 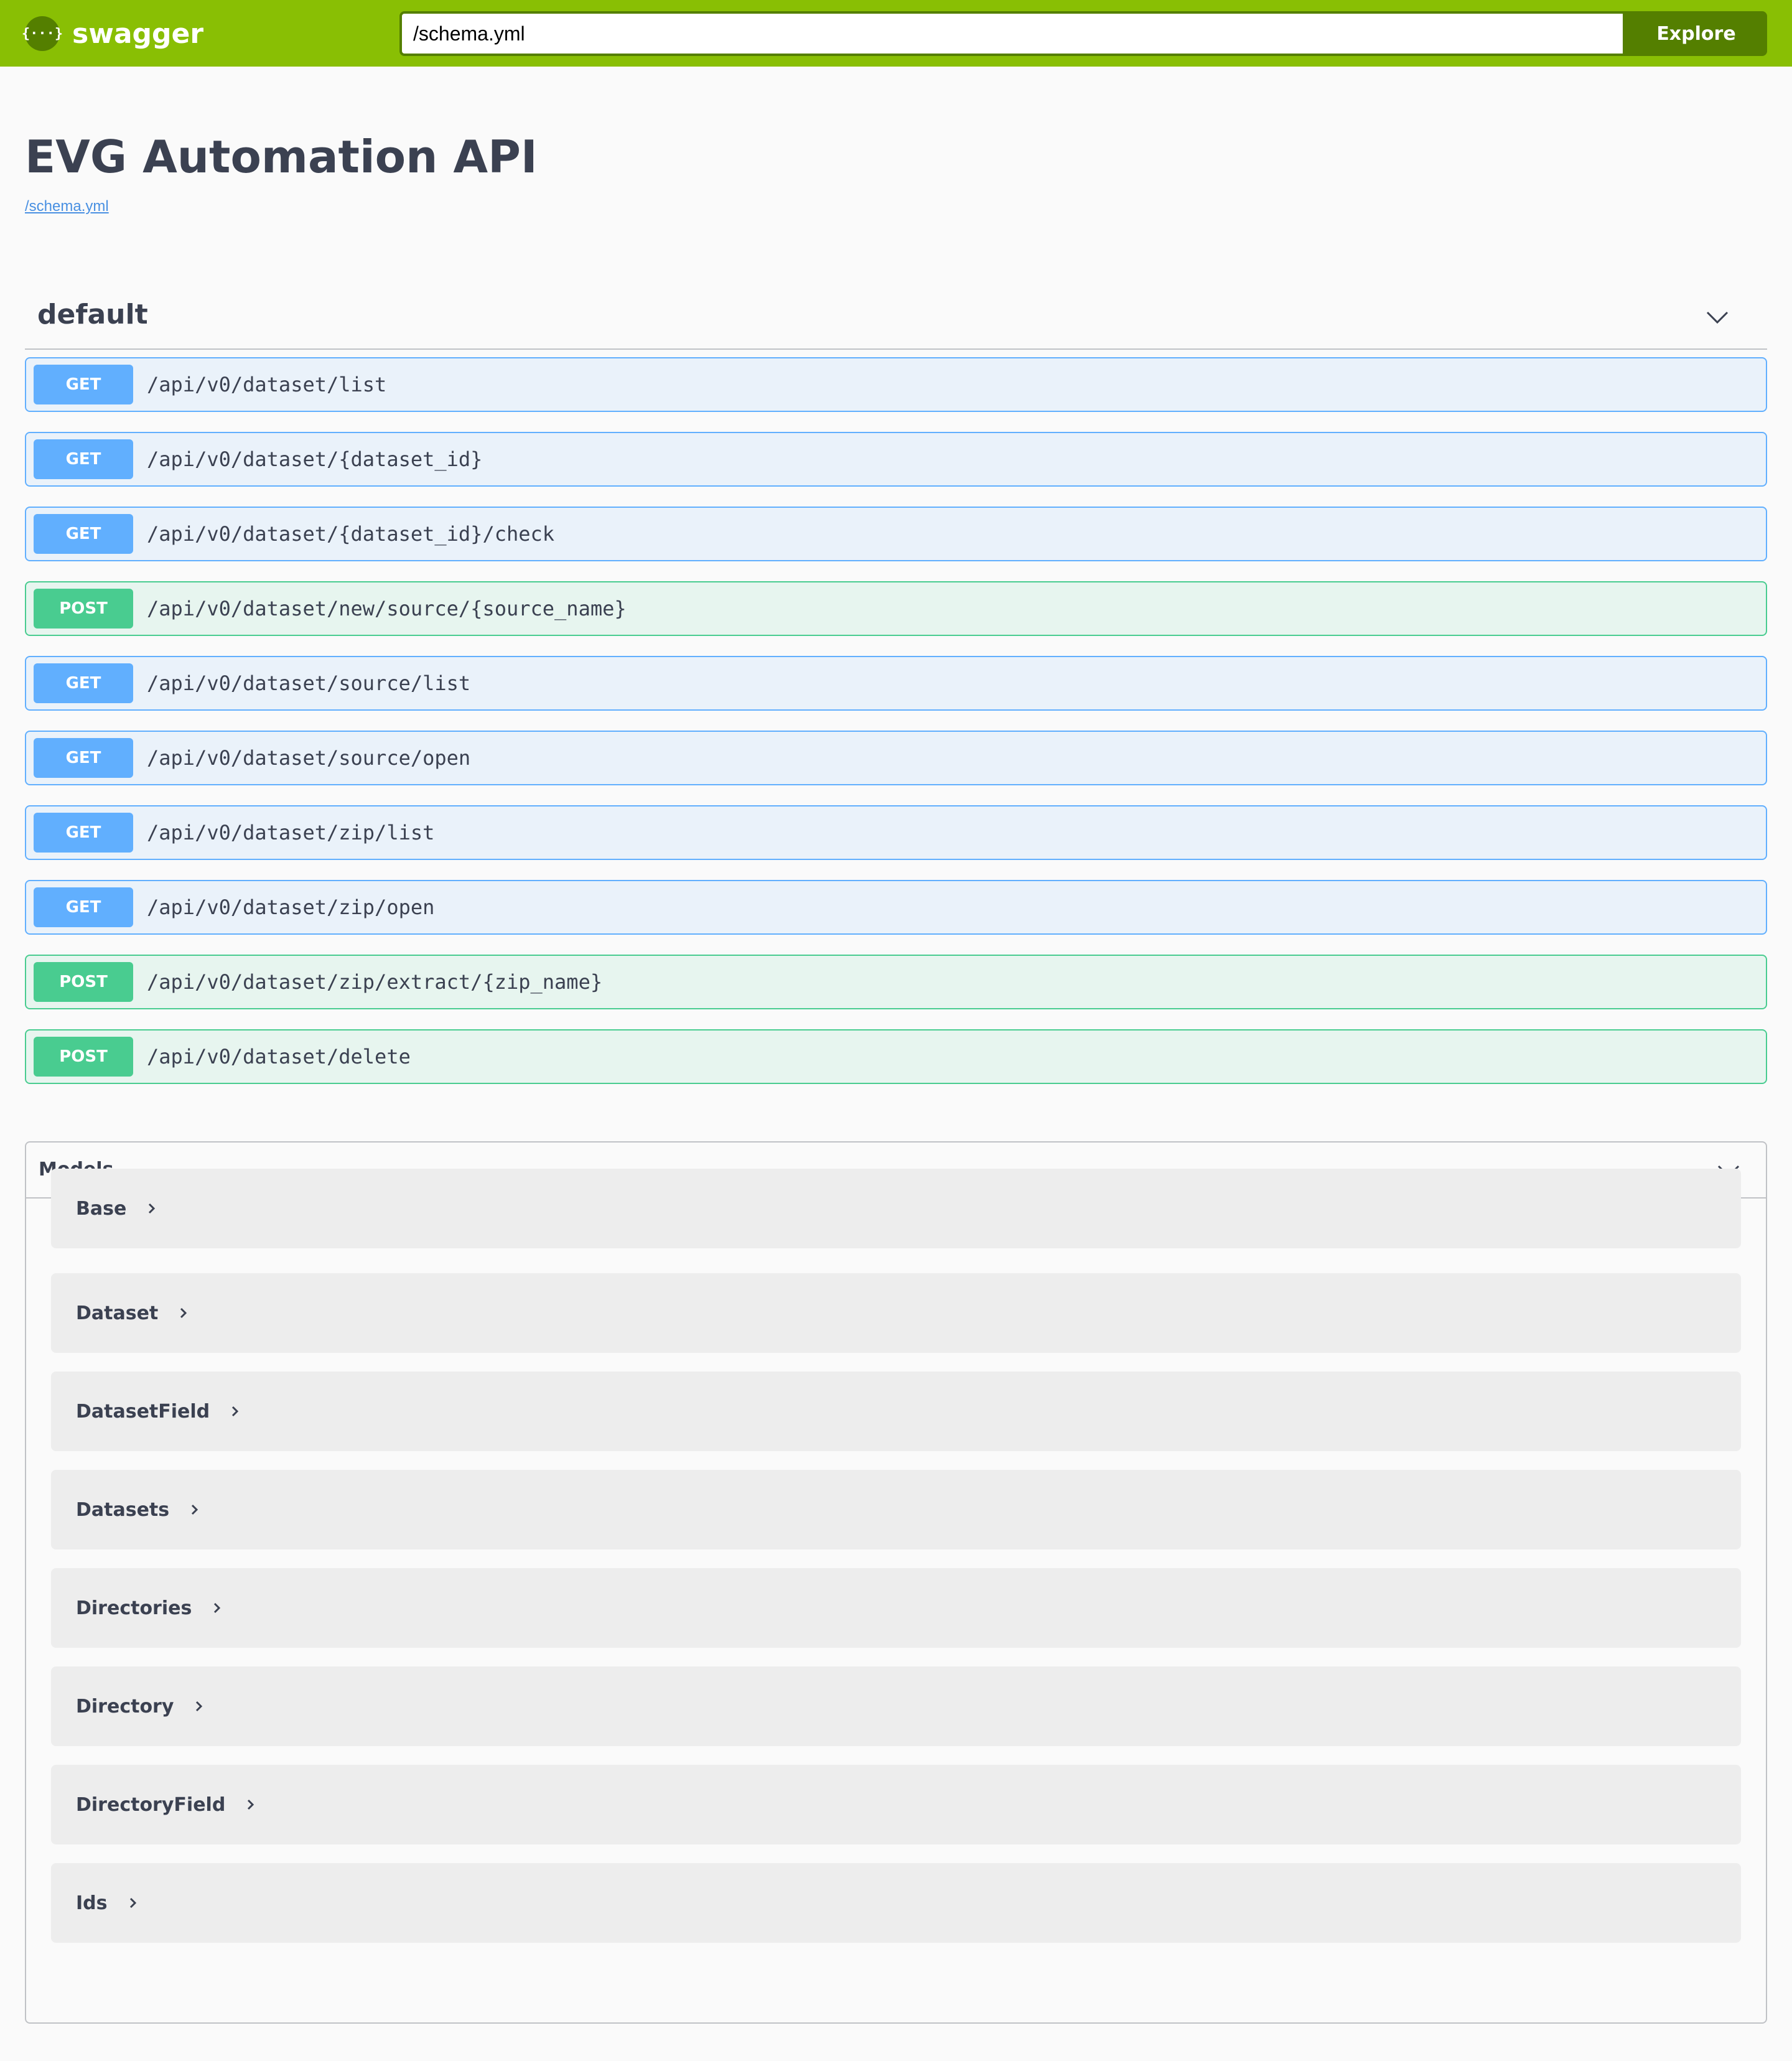 I want to click on operation-post: POST/api/v0/dataset/delete, so click(x=896, y=1056).